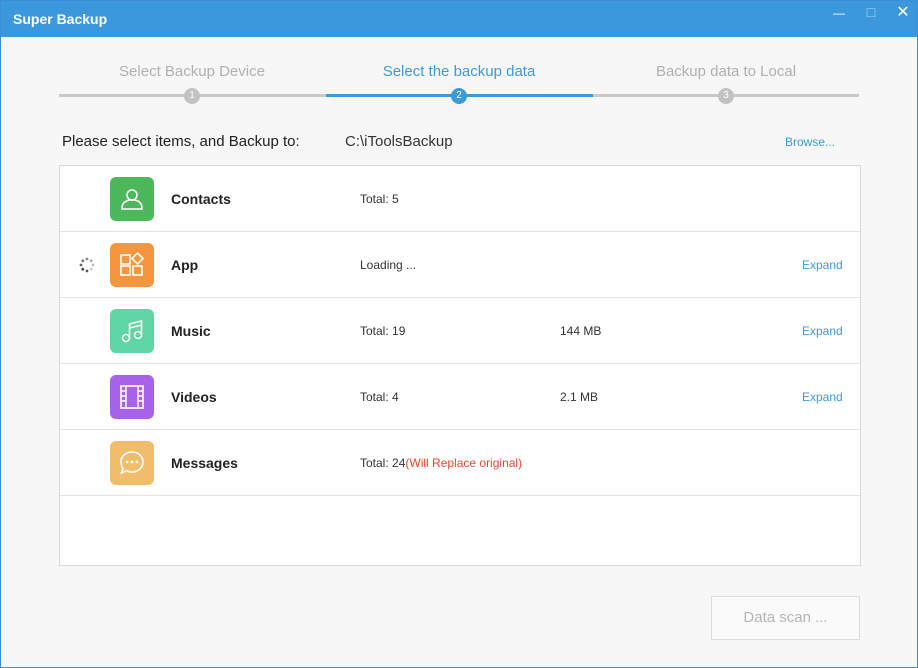  Describe the element at coordinates (87, 265) in the screenshot. I see `loading-spinner-icon` at that location.